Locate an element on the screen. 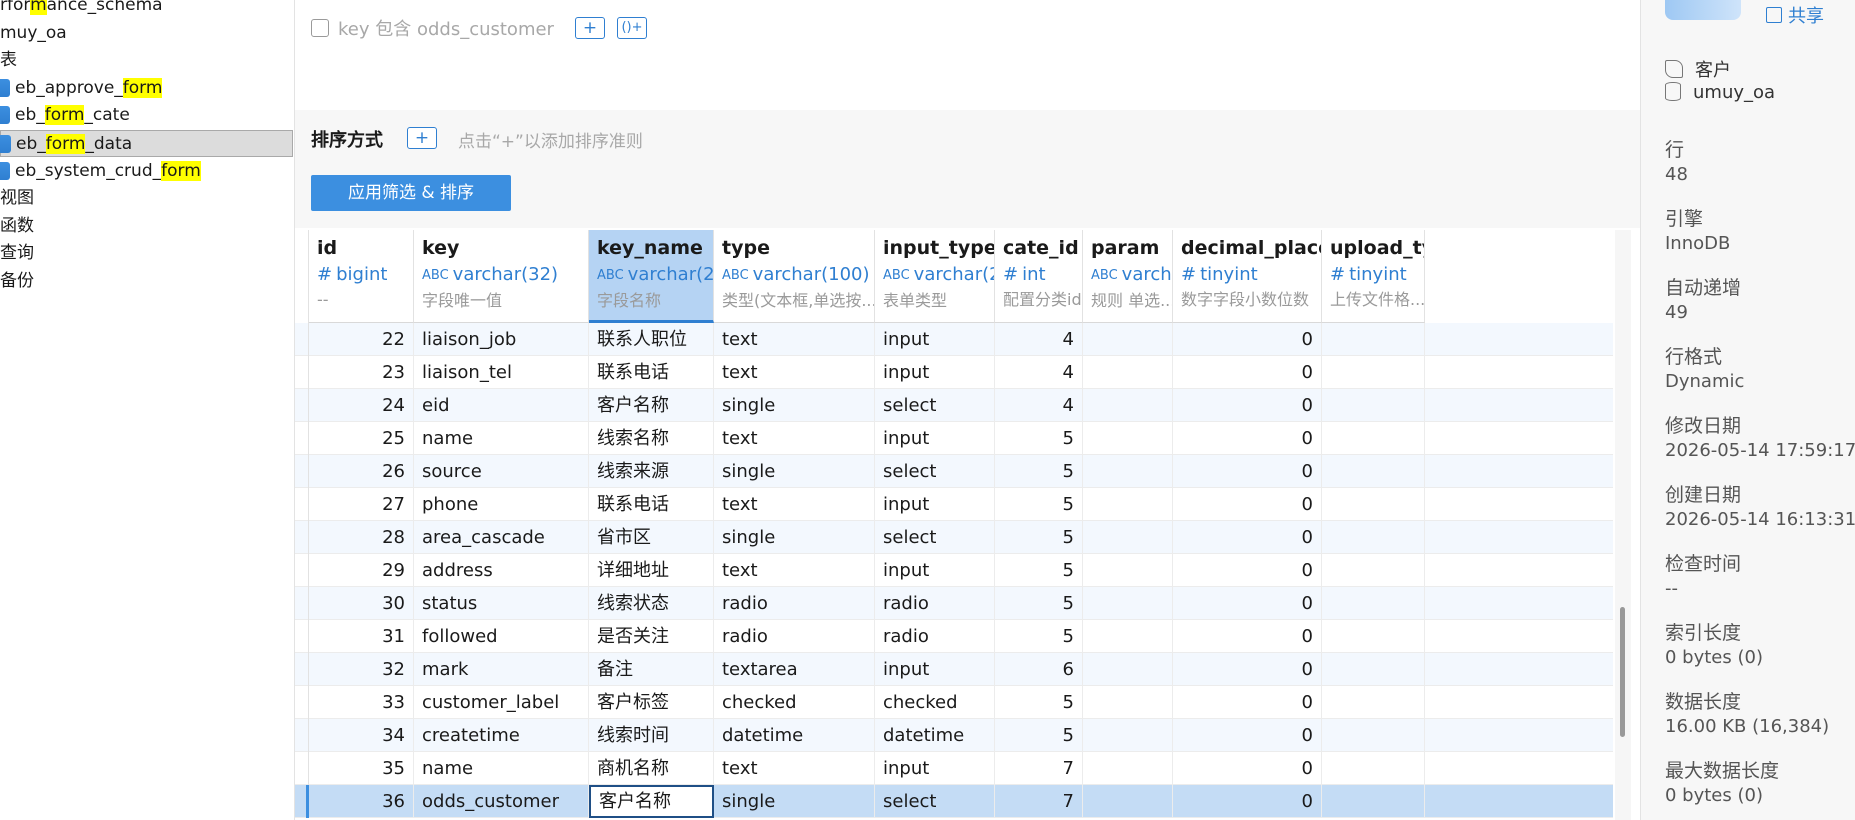 This screenshot has width=1855, height=820. cell-key: status is located at coordinates (501, 603).